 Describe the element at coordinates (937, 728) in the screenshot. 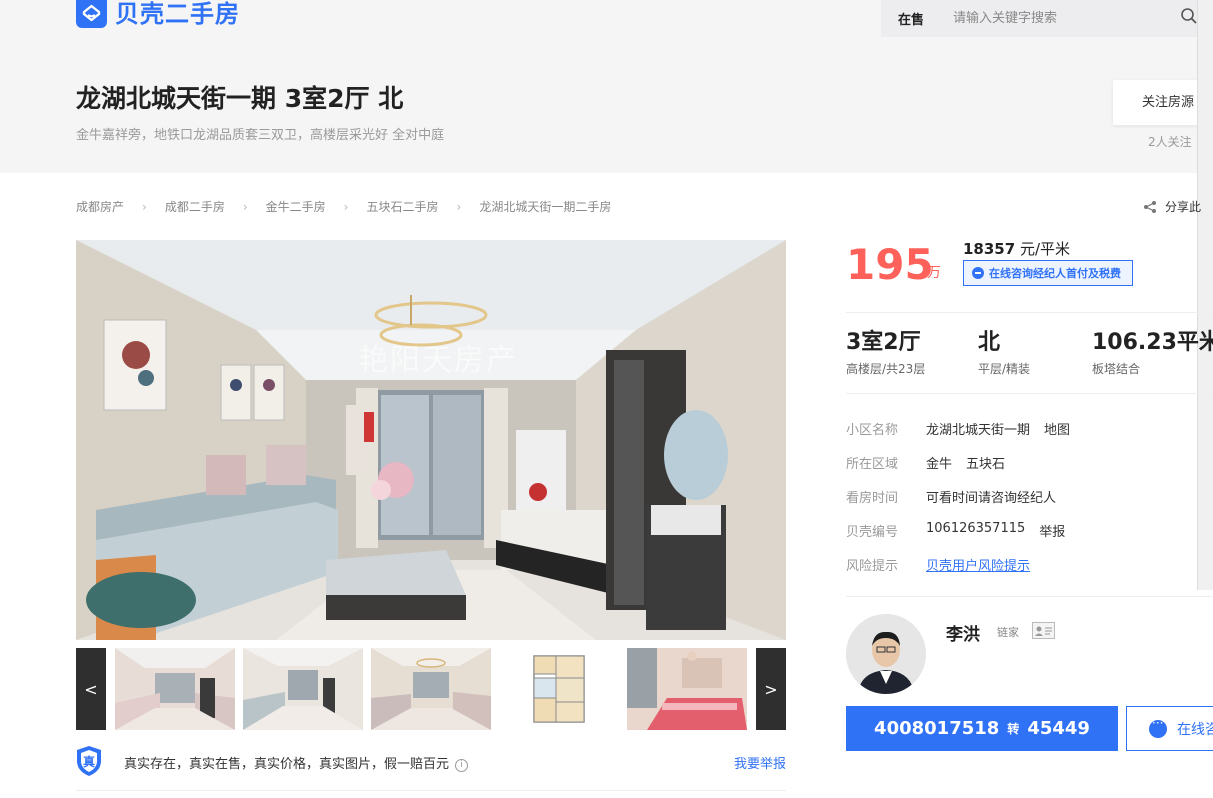

I see `phone-main: 4008017518` at that location.